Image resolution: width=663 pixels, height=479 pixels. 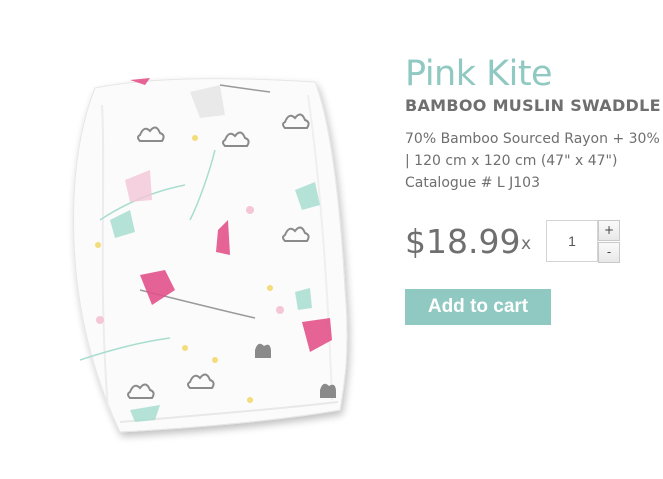 What do you see at coordinates (479, 74) in the screenshot?
I see `product-title: Pink Kite` at bounding box center [479, 74].